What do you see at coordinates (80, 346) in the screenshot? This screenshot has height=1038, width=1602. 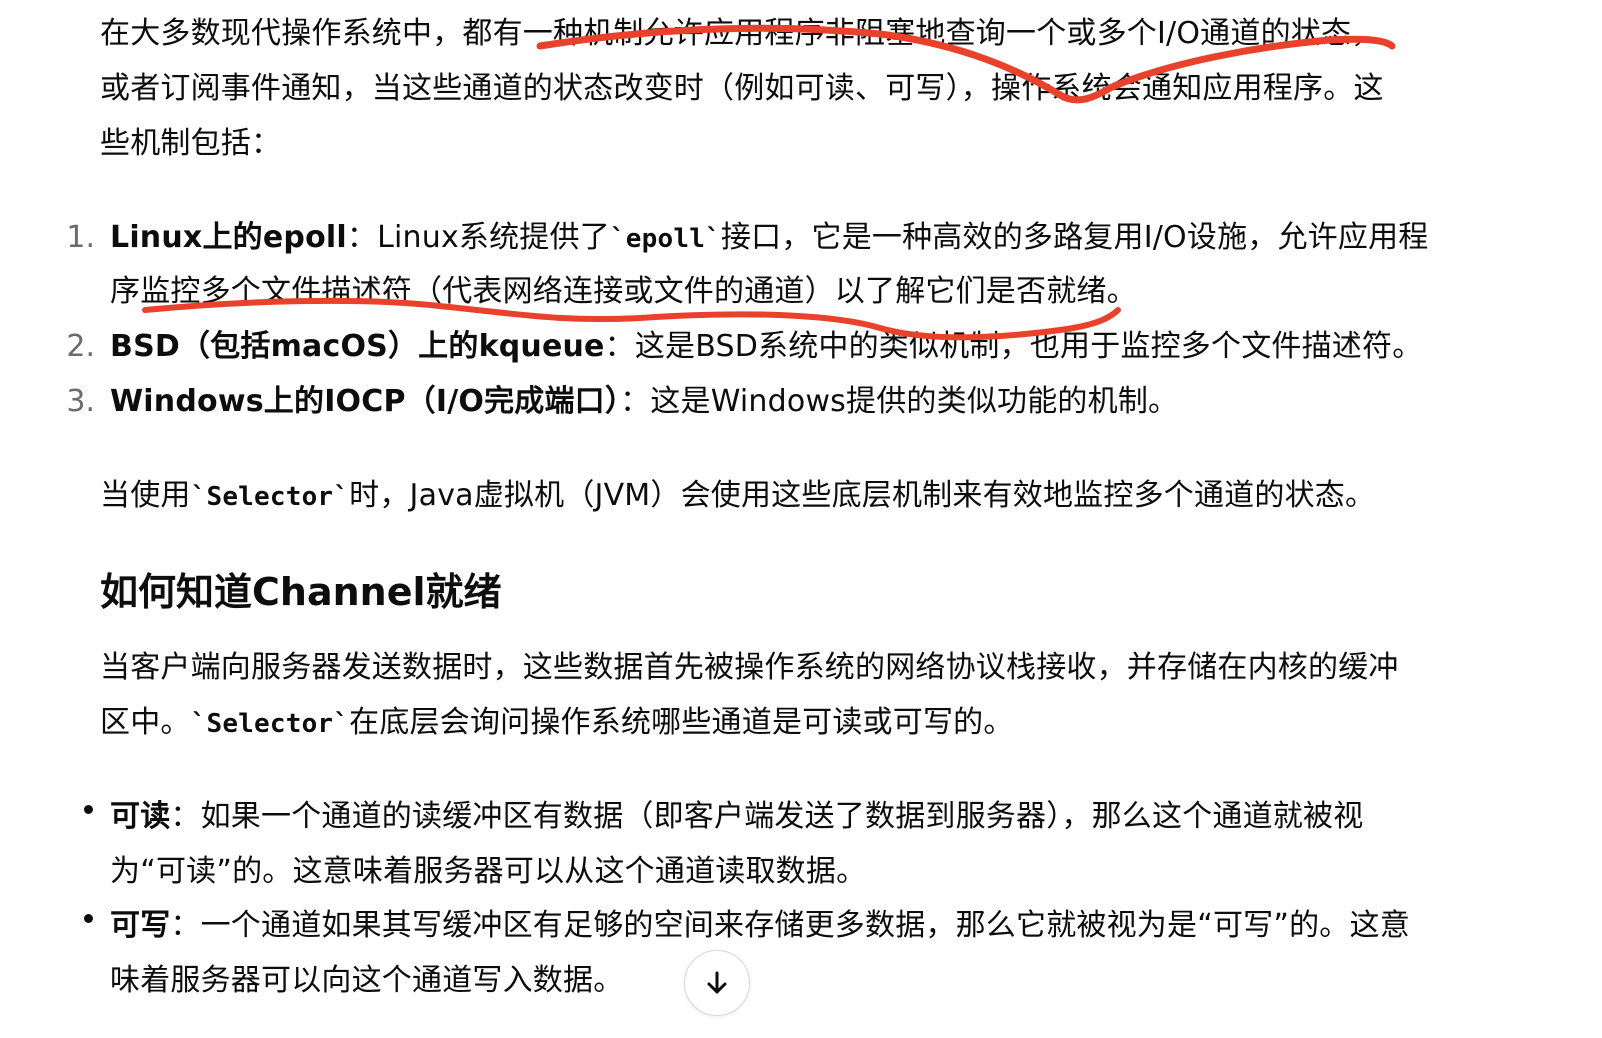 I see `list-number: 2.` at bounding box center [80, 346].